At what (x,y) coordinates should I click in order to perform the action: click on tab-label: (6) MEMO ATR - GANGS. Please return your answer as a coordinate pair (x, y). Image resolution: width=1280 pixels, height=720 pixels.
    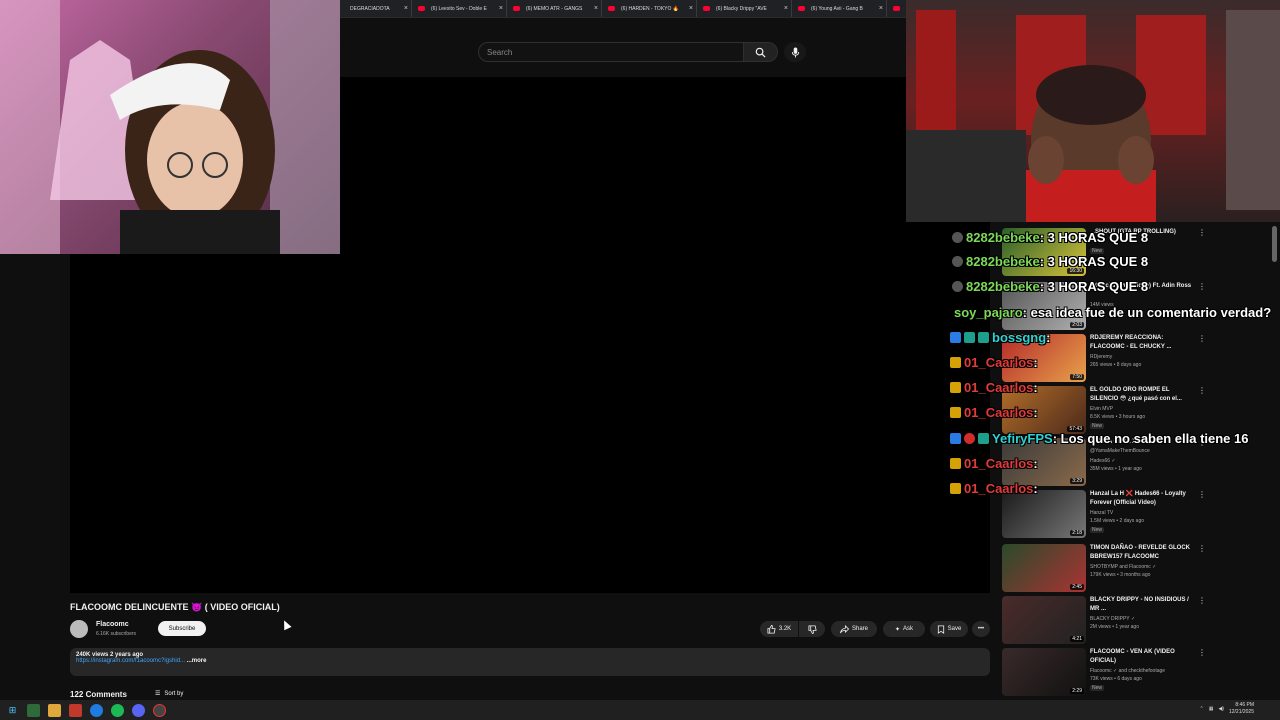
    Looking at the image, I should click on (554, 8).